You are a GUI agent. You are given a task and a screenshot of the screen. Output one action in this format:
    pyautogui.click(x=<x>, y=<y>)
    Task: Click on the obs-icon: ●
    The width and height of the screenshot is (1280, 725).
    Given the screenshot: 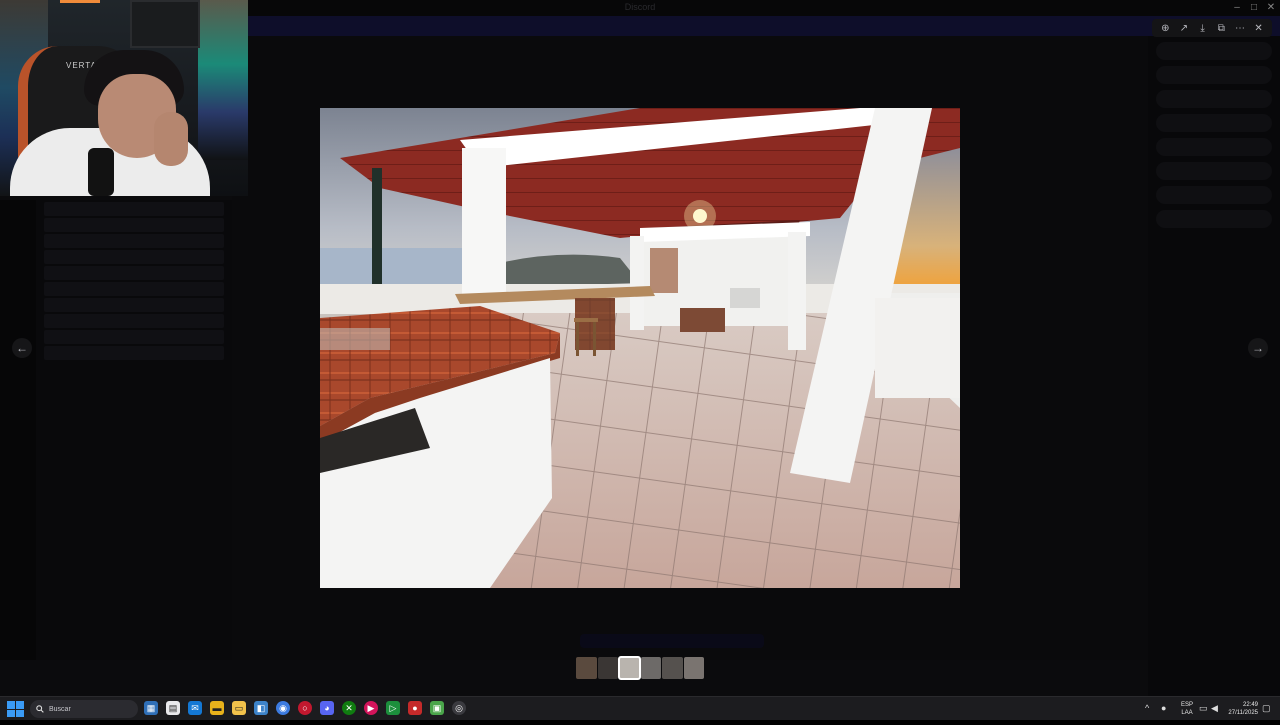 What is the action you would take?
    pyautogui.click(x=415, y=708)
    